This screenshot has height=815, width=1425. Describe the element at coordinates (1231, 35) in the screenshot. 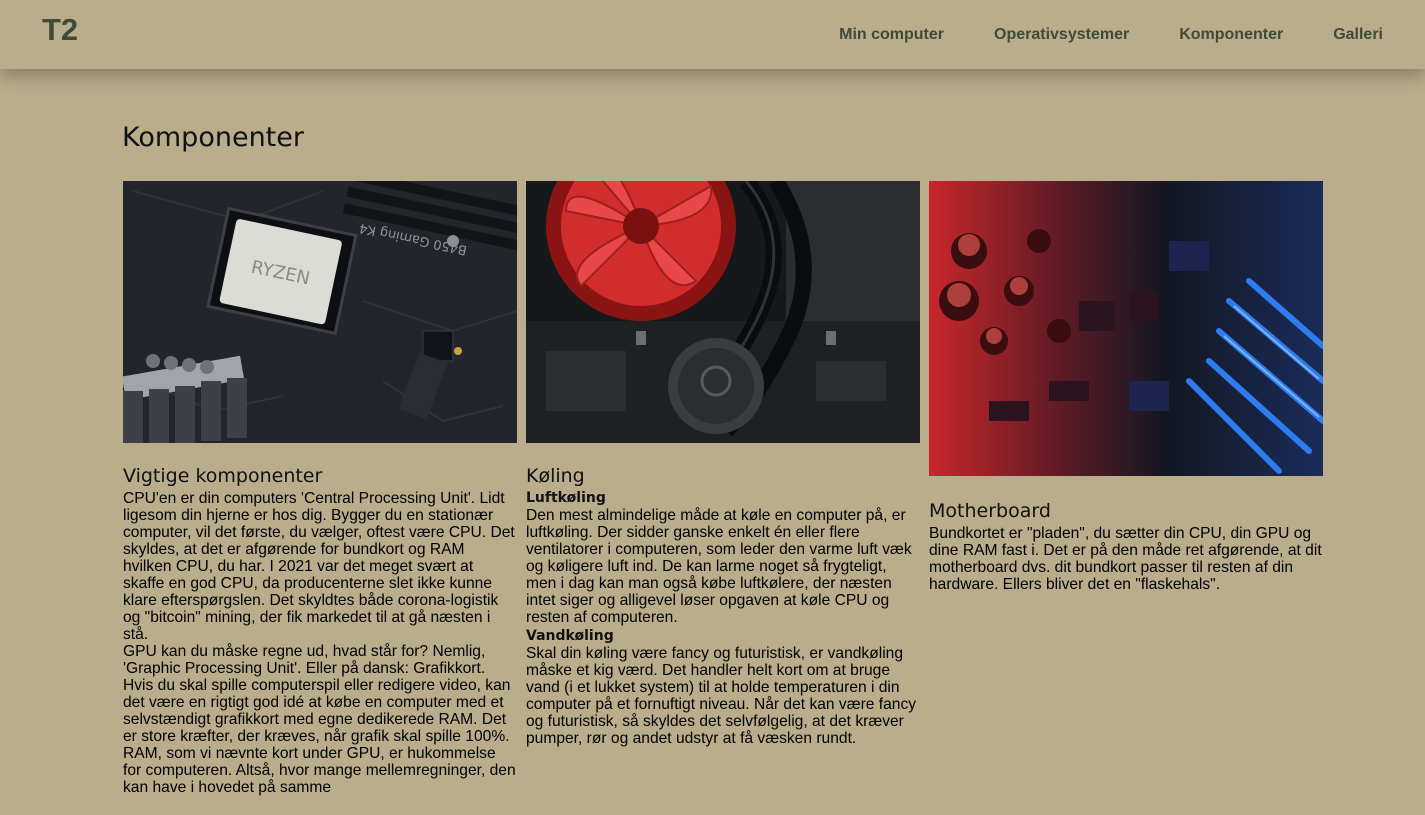

I see `nav-link-komponenter: Komponenter` at that location.